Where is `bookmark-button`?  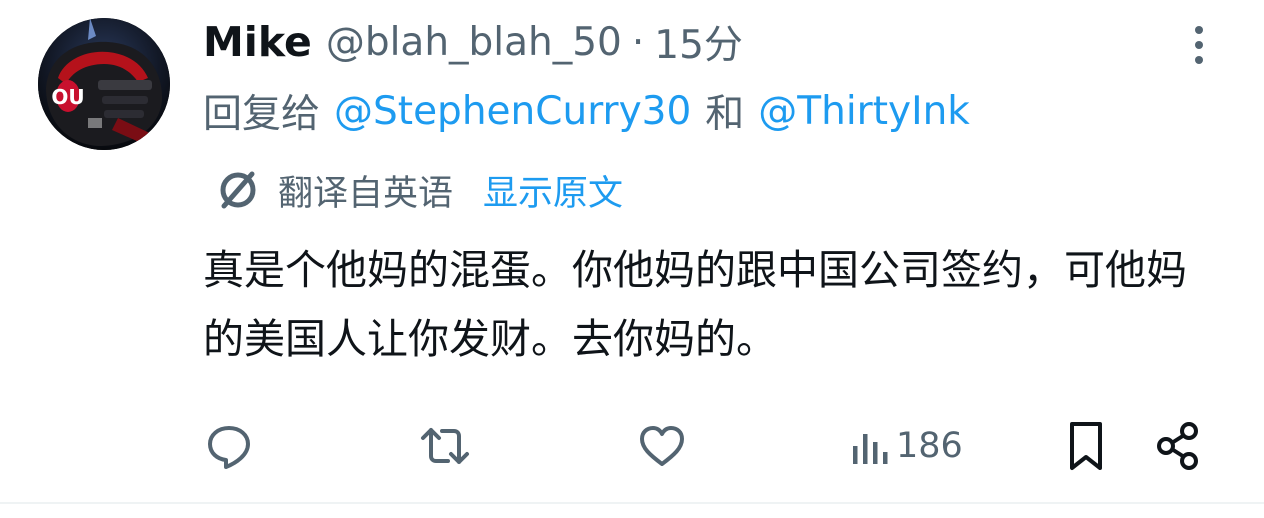 bookmark-button is located at coordinates (1086, 446).